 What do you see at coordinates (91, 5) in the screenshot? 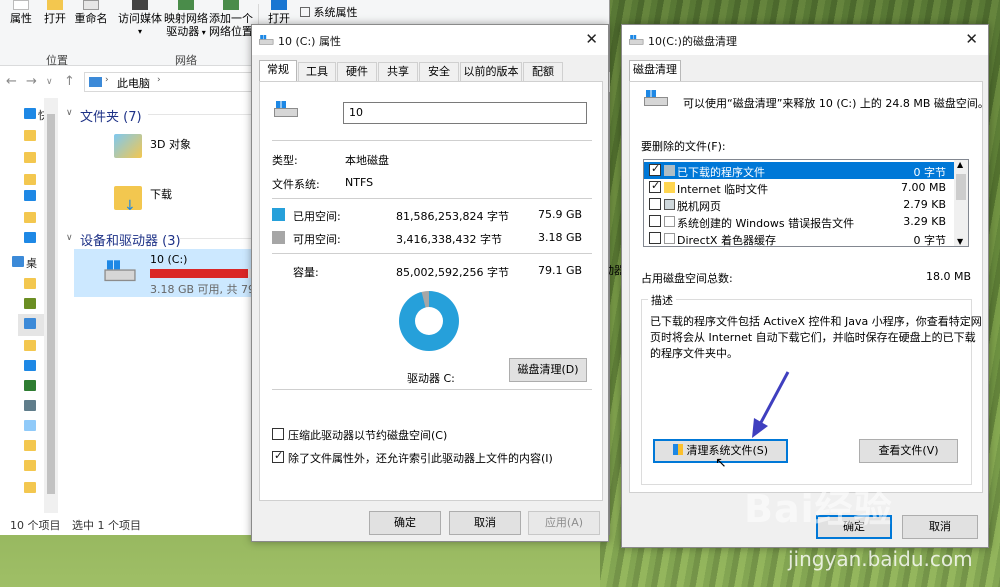
I see `rename-icon` at bounding box center [91, 5].